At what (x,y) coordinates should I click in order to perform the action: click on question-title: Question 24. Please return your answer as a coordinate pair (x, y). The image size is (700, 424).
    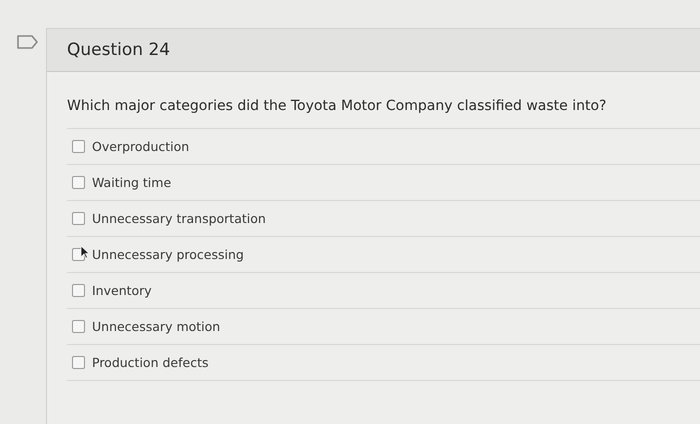
    Looking at the image, I should click on (118, 50).